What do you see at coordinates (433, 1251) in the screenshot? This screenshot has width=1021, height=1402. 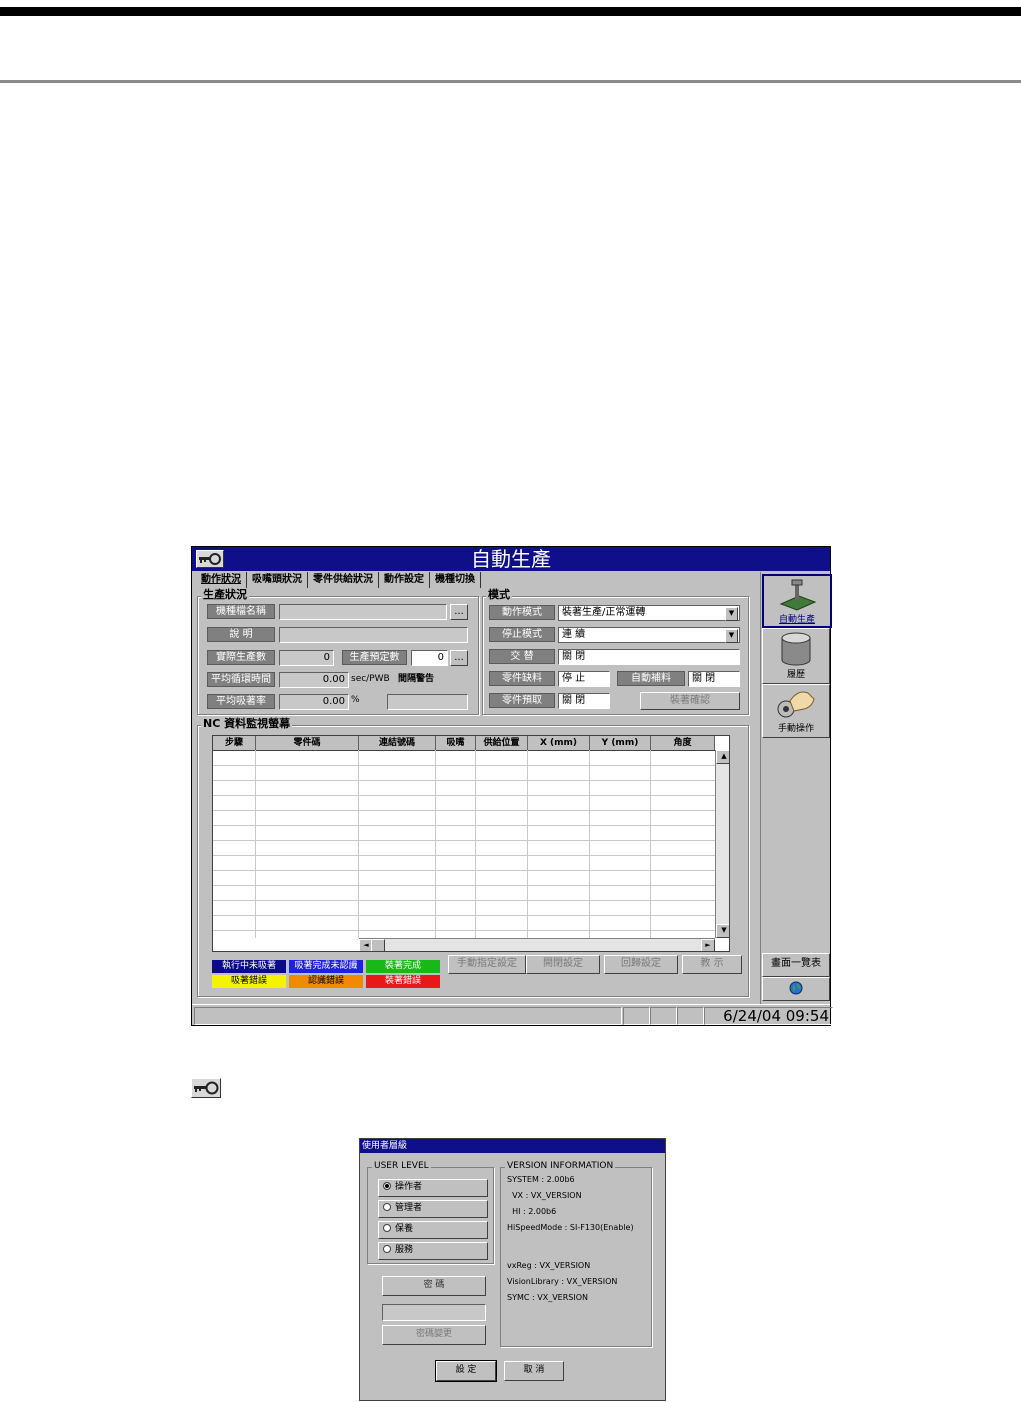 I see `radio-level-service: 服務` at bounding box center [433, 1251].